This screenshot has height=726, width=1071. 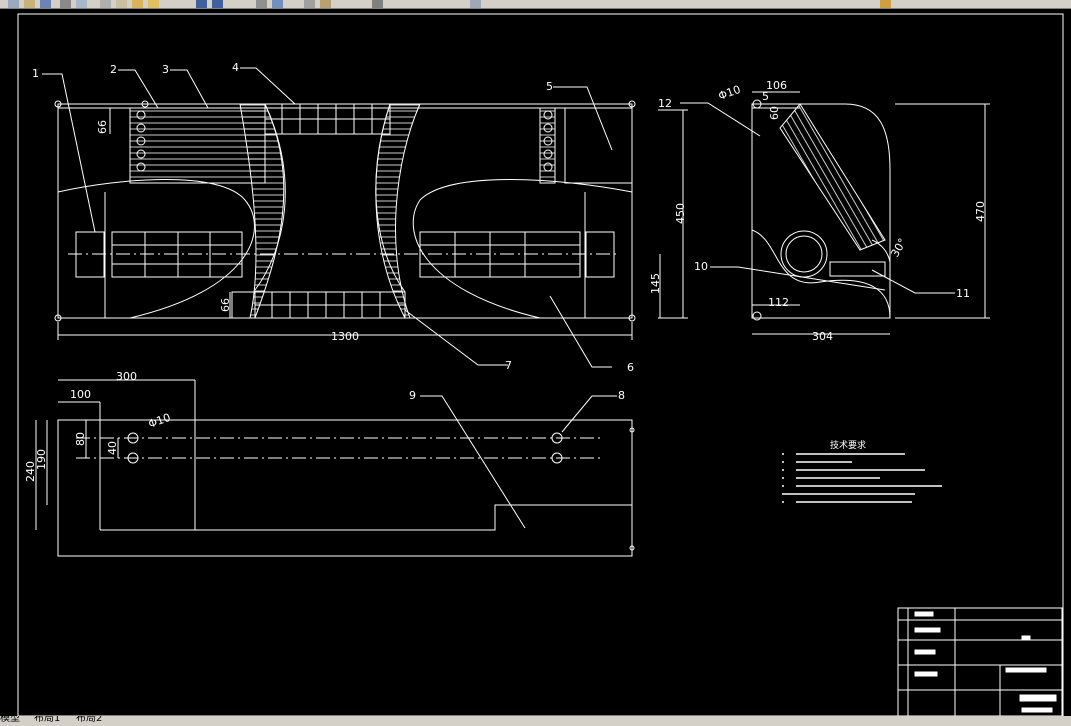 I want to click on dim-112: 112, so click(x=778, y=302).